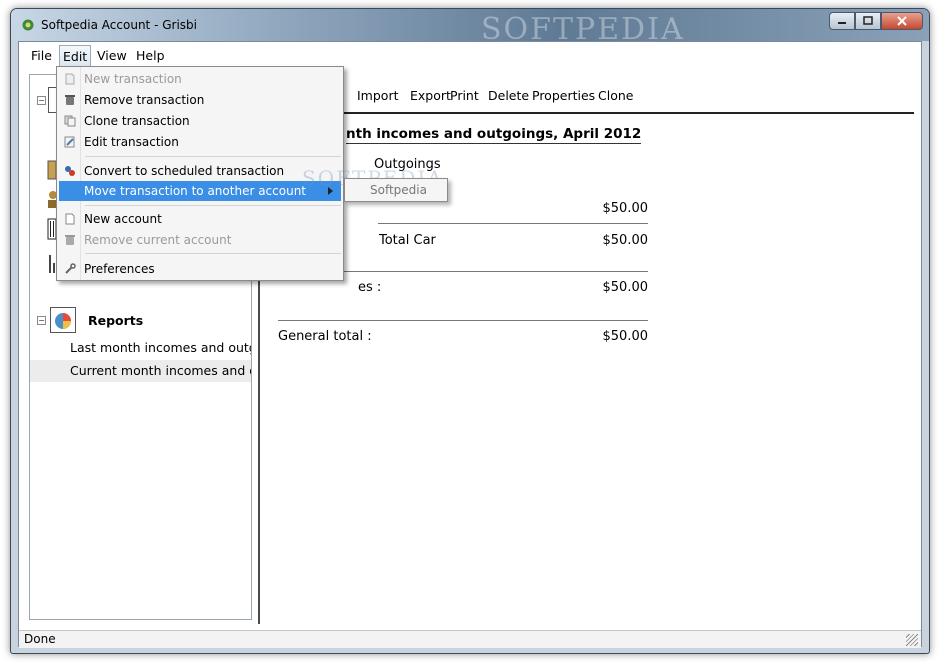 This screenshot has height=670, width=948. Describe the element at coordinates (563, 95) in the screenshot. I see `properties-button: Properties` at that location.